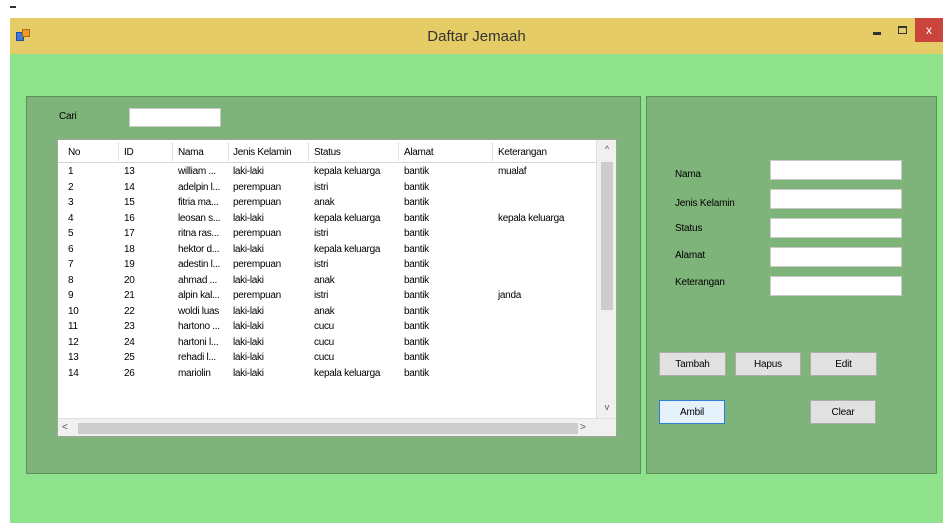 The image size is (943, 523). Describe the element at coordinates (71, 218) in the screenshot. I see `cell-no: 4` at that location.